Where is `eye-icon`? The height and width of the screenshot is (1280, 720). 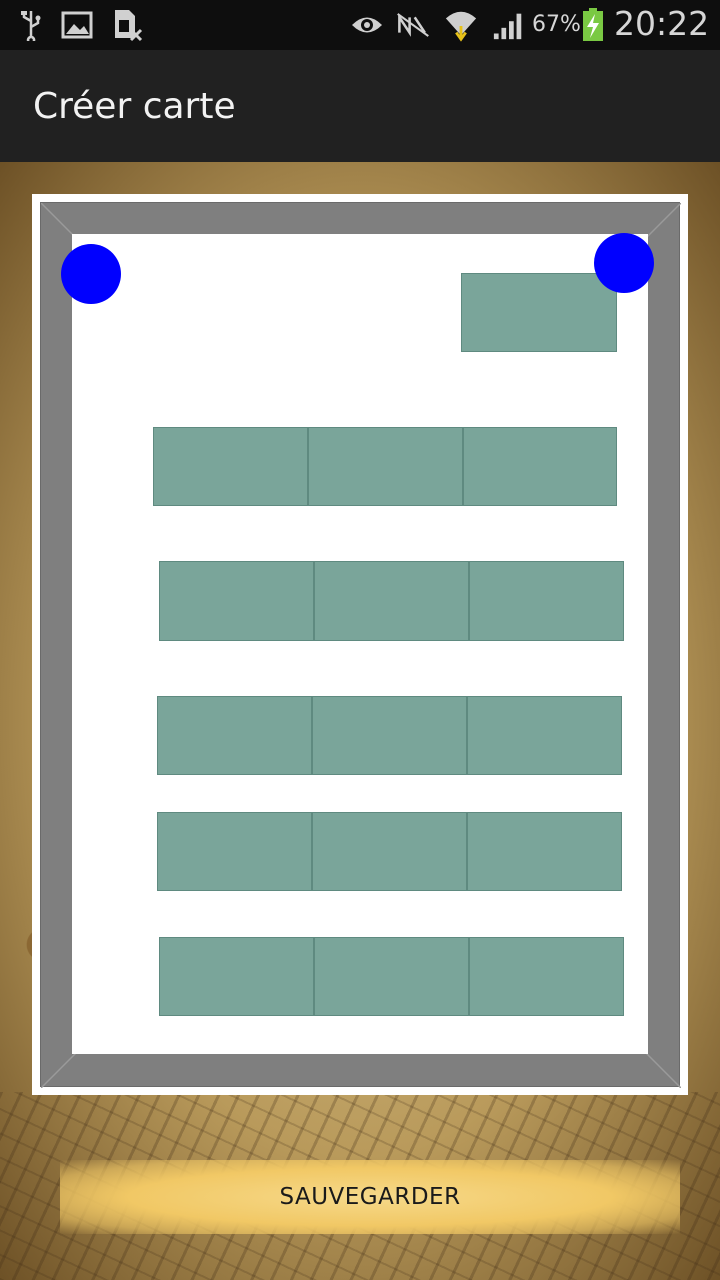
eye-icon is located at coordinates (367, 25).